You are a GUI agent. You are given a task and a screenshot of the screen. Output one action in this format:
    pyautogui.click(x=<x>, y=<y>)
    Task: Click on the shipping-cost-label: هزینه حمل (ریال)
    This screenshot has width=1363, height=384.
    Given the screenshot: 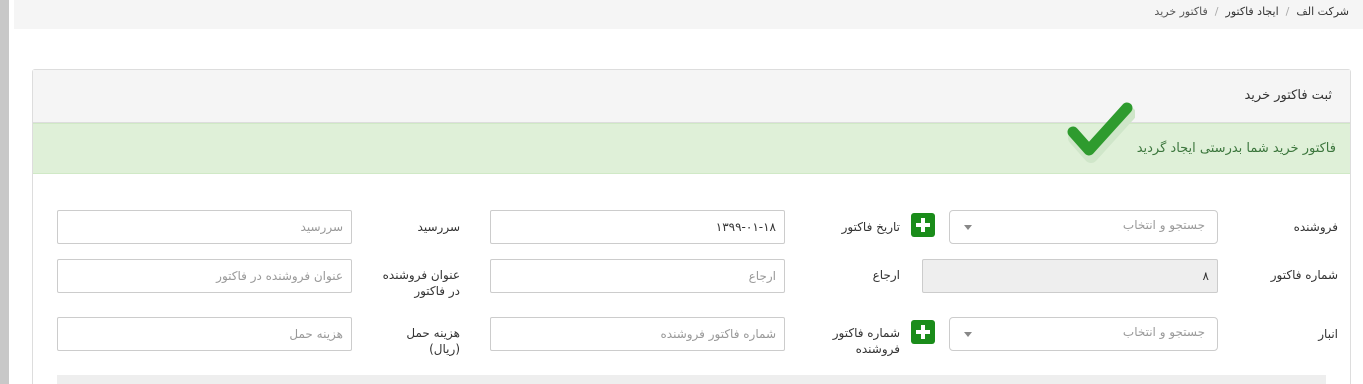 What is the action you would take?
    pyautogui.click(x=433, y=341)
    